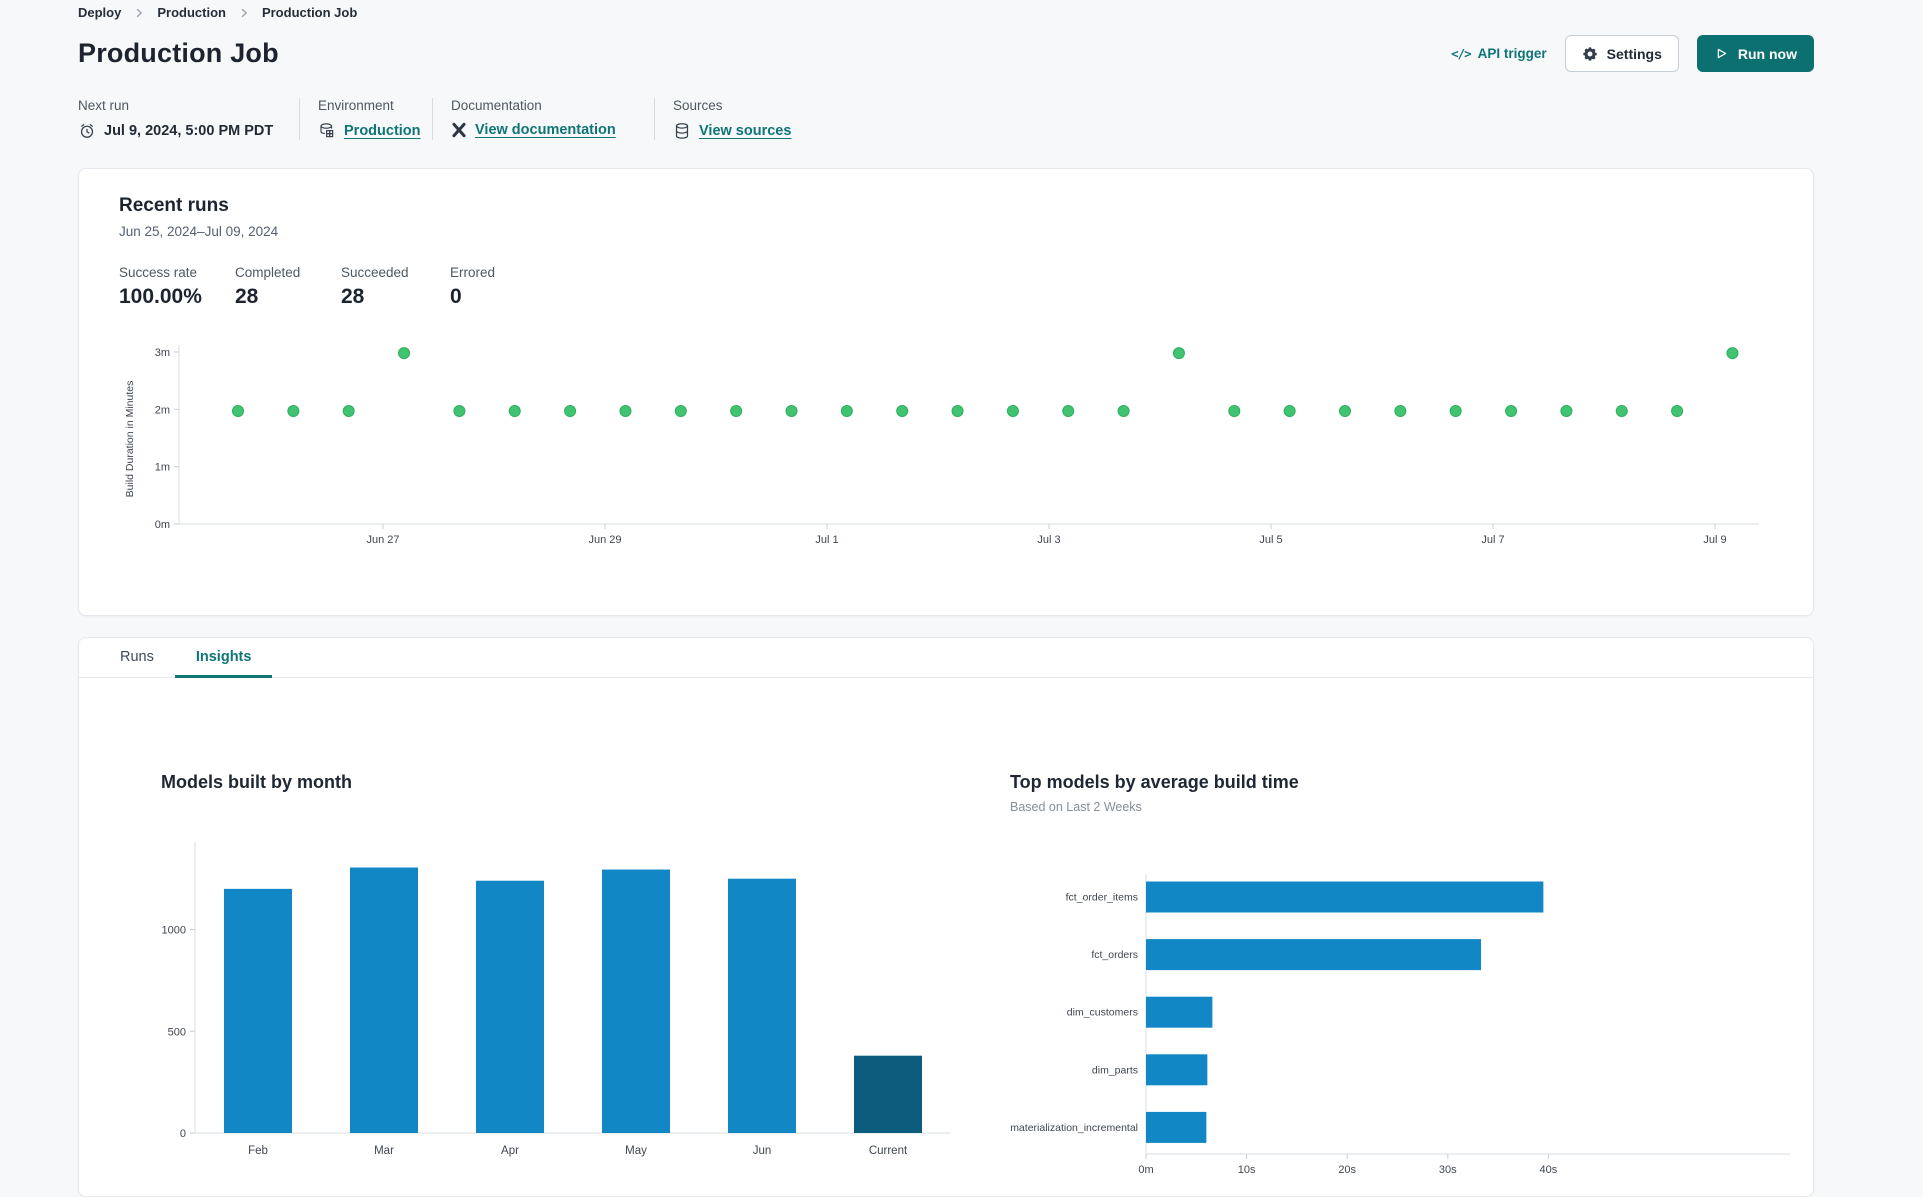 The image size is (1923, 1197). I want to click on svg-text: Jul 7, so click(1492, 540).